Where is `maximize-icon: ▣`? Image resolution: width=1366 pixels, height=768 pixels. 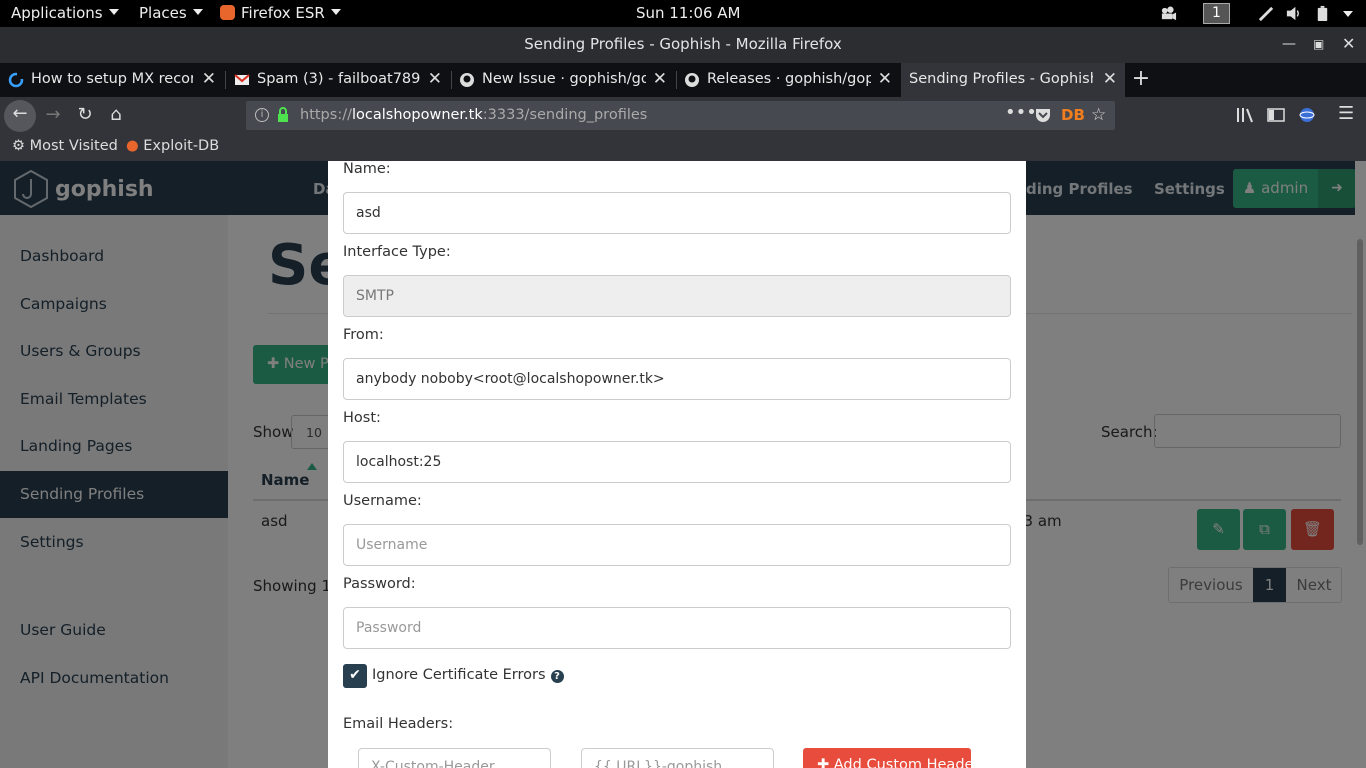
maximize-icon: ▣ is located at coordinates (1318, 44).